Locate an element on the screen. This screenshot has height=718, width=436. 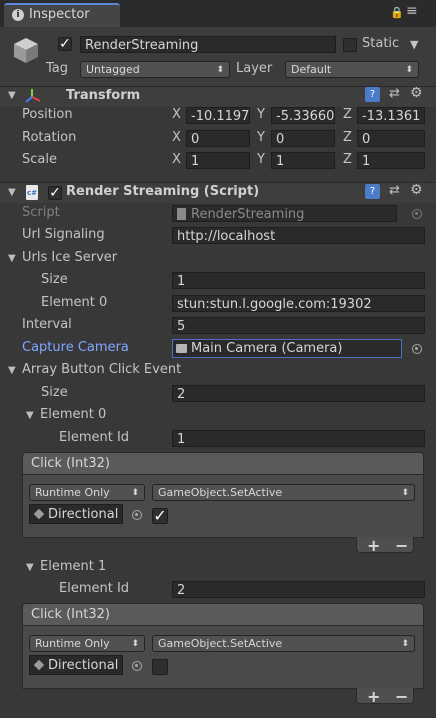
rotation-z-label: Z is located at coordinates (347, 137).